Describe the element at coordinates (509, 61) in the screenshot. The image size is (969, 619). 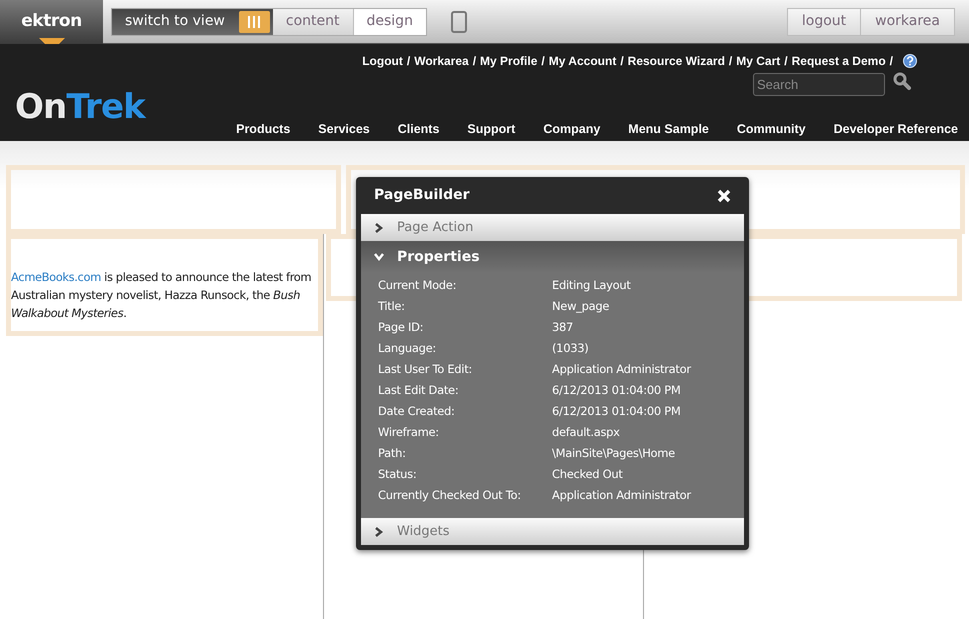
I see `header-link: My Profile` at that location.